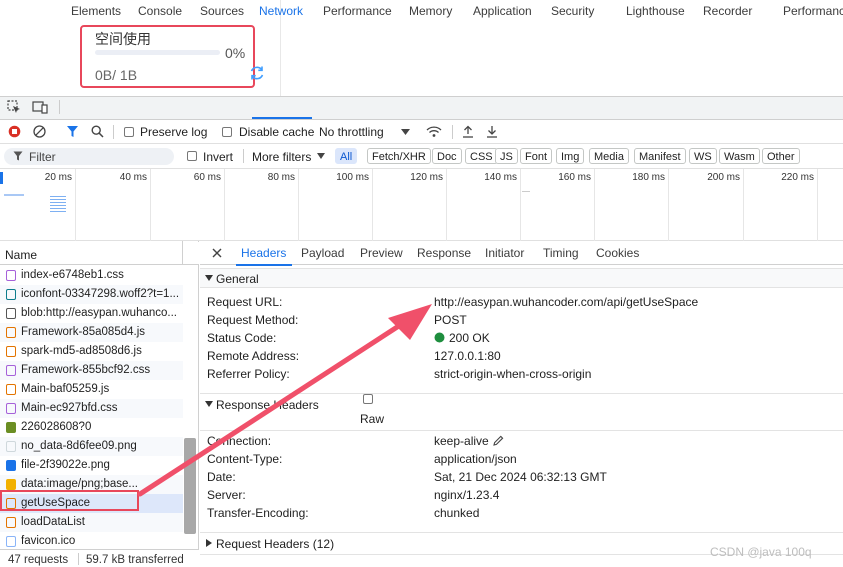 The width and height of the screenshot is (843, 567). I want to click on tab-recorder: Recorder, so click(727, 11).